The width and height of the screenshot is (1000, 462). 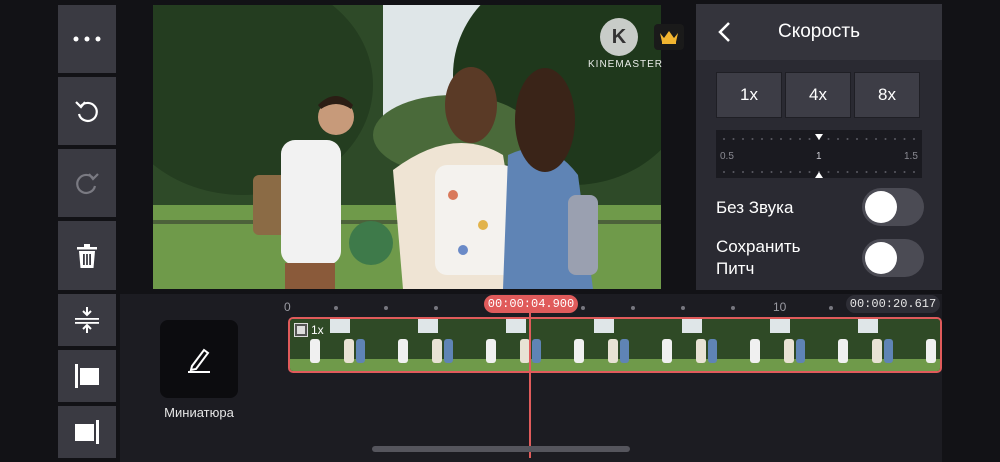 I want to click on timeline-scrollbar, so click(x=501, y=449).